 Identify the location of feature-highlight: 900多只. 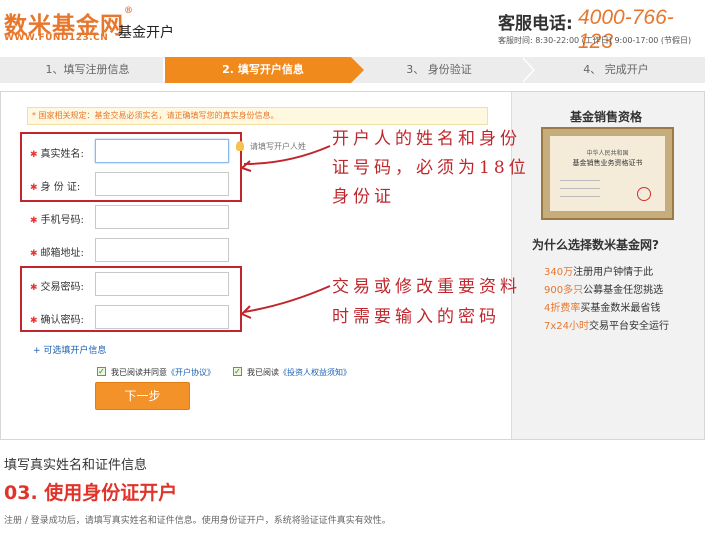
(564, 290).